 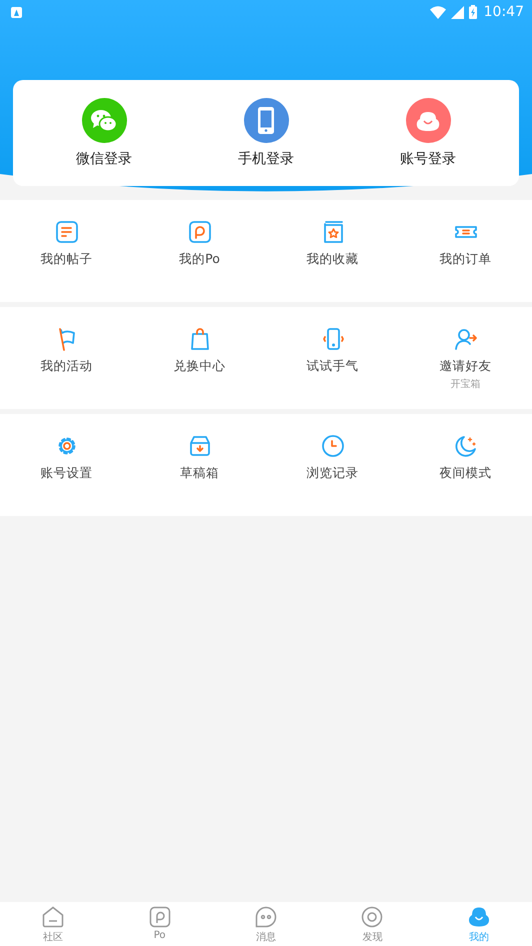 I want to click on menu-item: 我的帖子, so click(x=67, y=234).